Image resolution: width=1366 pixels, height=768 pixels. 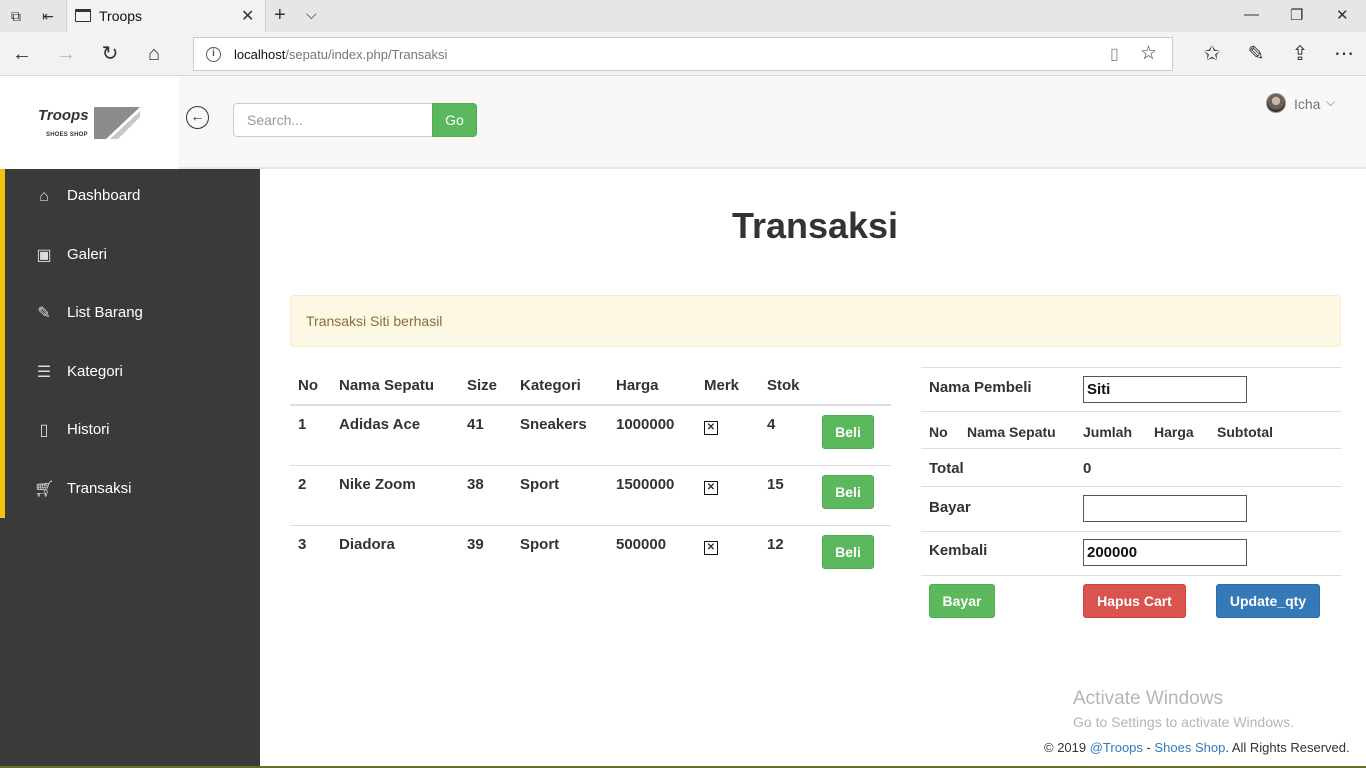 I want to click on tab-actions-icon: ⧉, so click(x=16, y=16).